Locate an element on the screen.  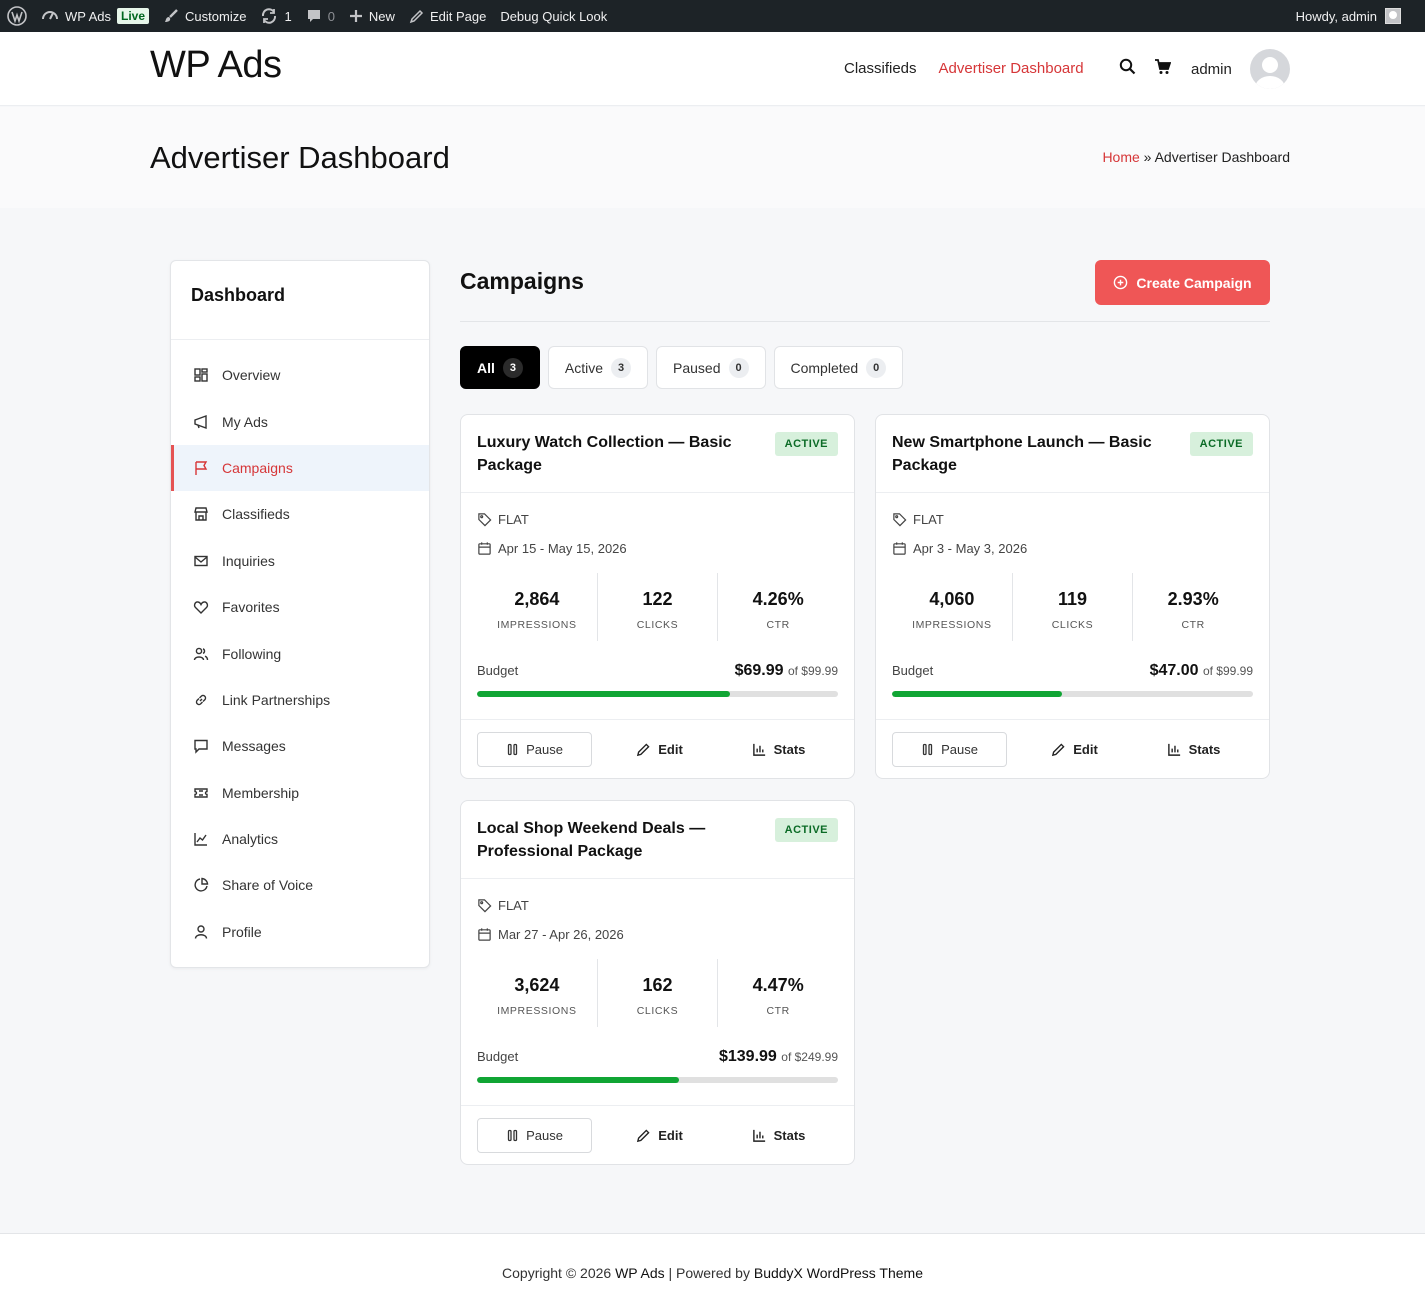
live-badge: Live is located at coordinates (133, 16).